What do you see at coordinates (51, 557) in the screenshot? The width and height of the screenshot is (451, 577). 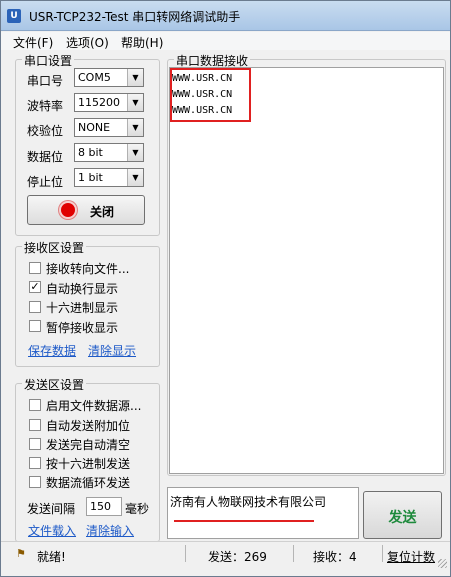 I see `status-ready: 就绪!` at bounding box center [51, 557].